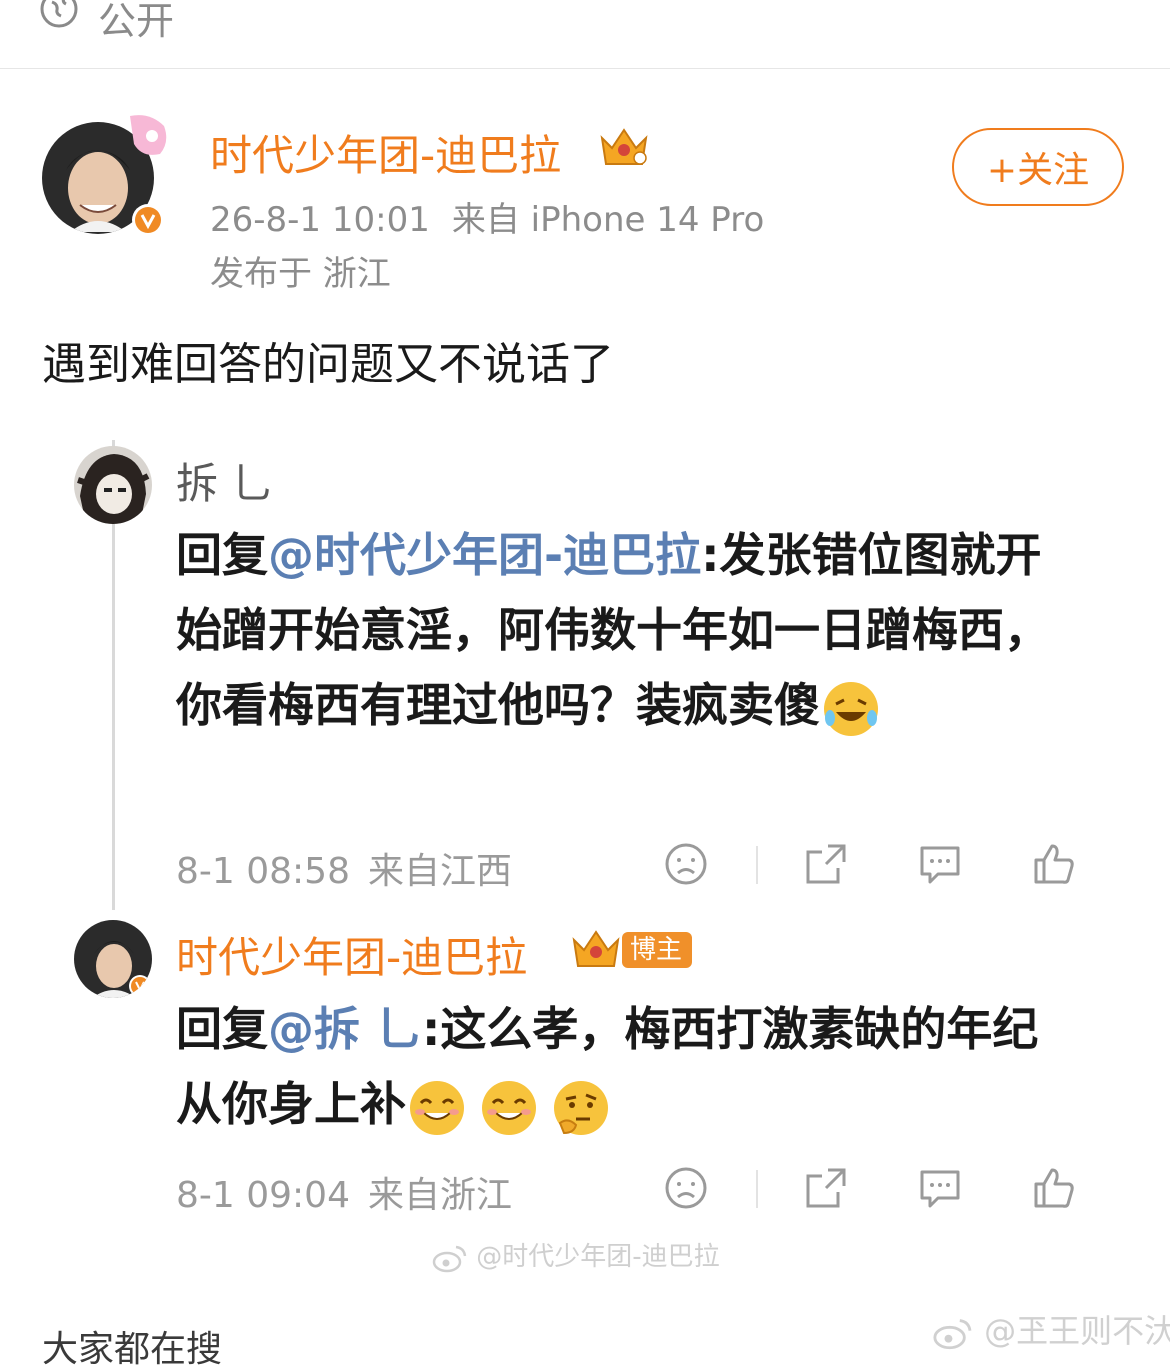 The width and height of the screenshot is (1170, 1372). I want to click on watermark: @时代少年团-迪巴拉, so click(576, 1254).